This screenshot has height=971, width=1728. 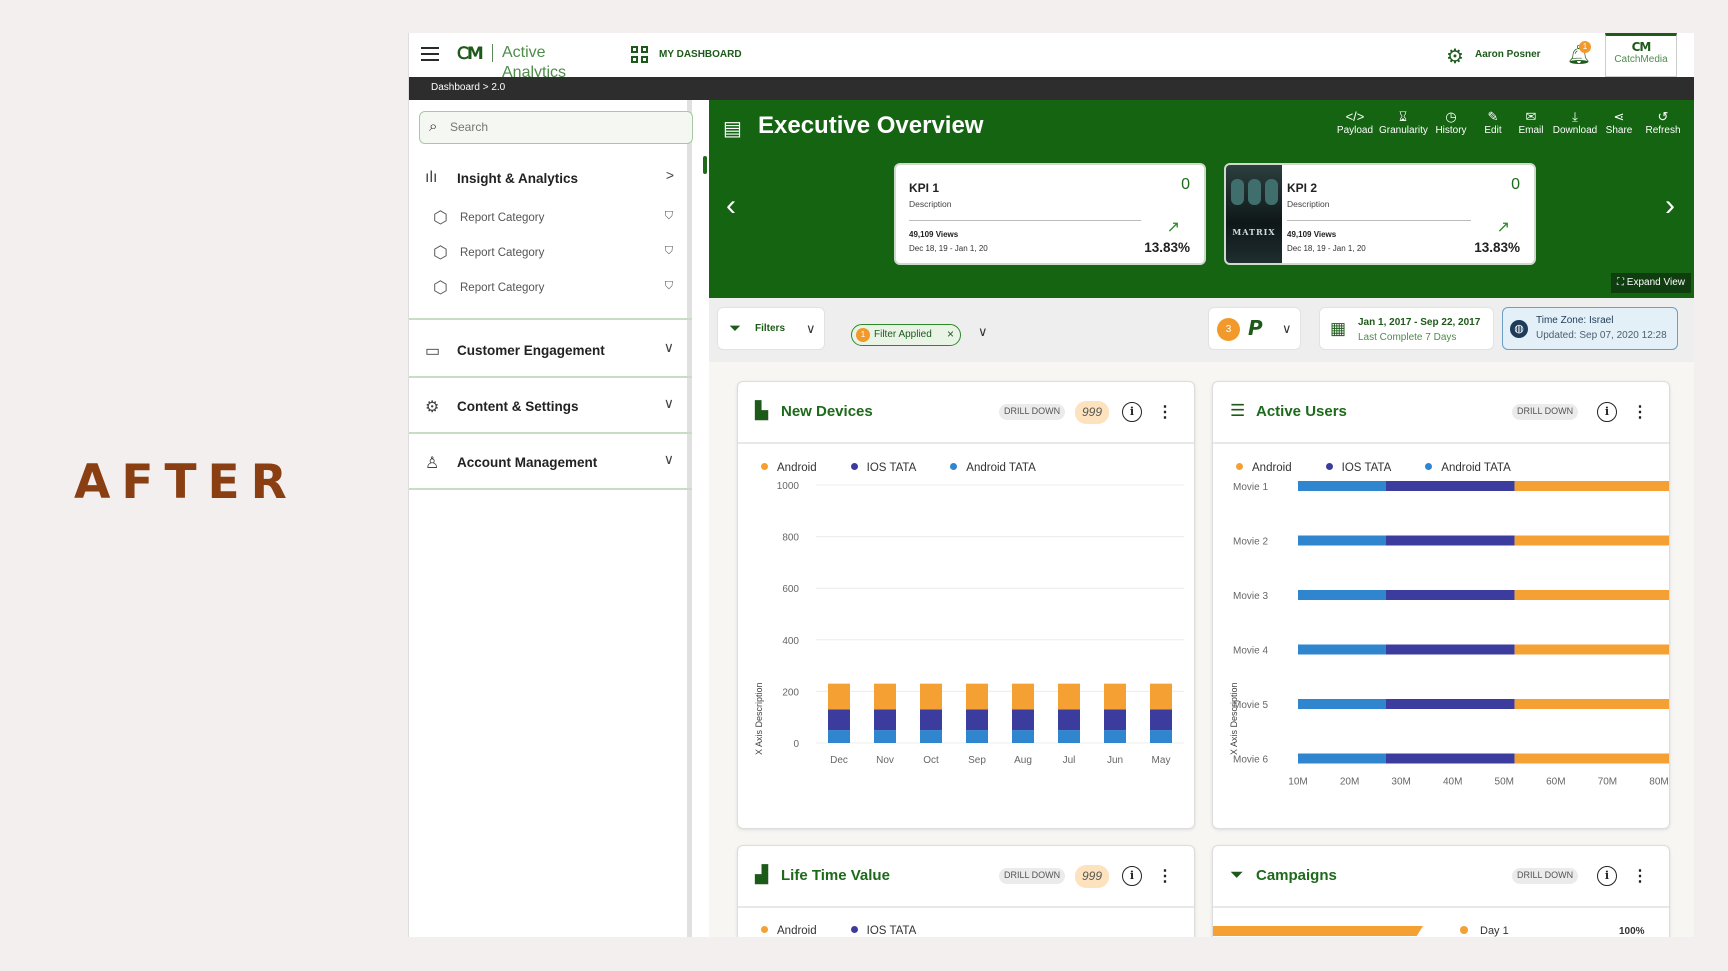 What do you see at coordinates (1023, 760) in the screenshot?
I see `x-tick-label: Aug` at bounding box center [1023, 760].